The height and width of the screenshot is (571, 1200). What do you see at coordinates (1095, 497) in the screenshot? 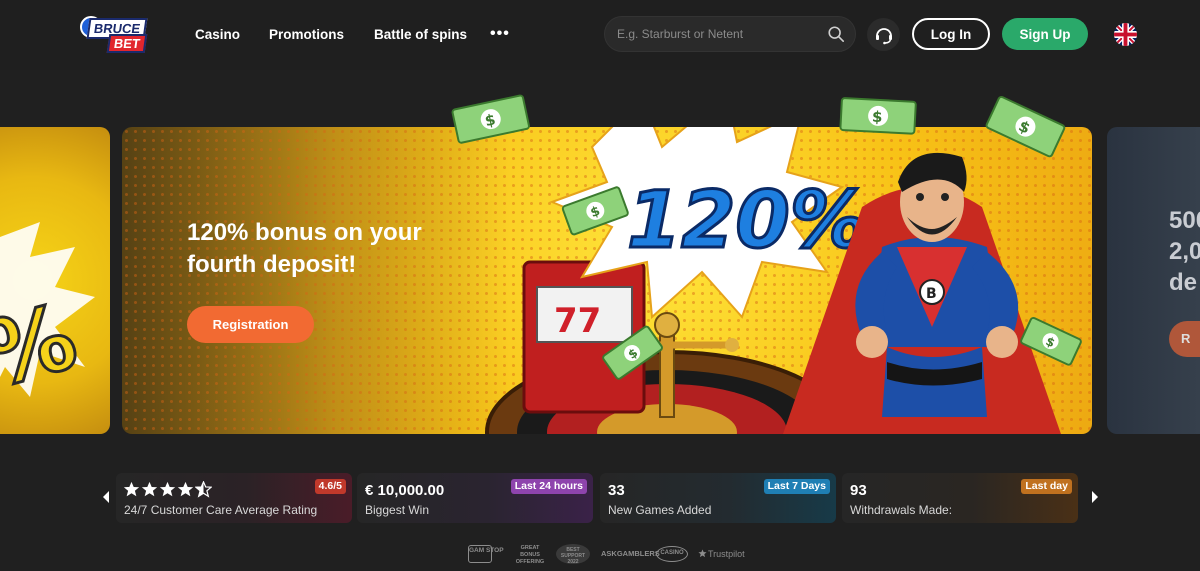
I see `stats-next-arrow-icon` at bounding box center [1095, 497].